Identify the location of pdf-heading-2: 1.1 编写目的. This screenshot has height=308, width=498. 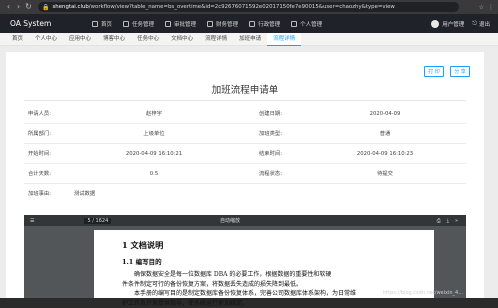
(264, 261).